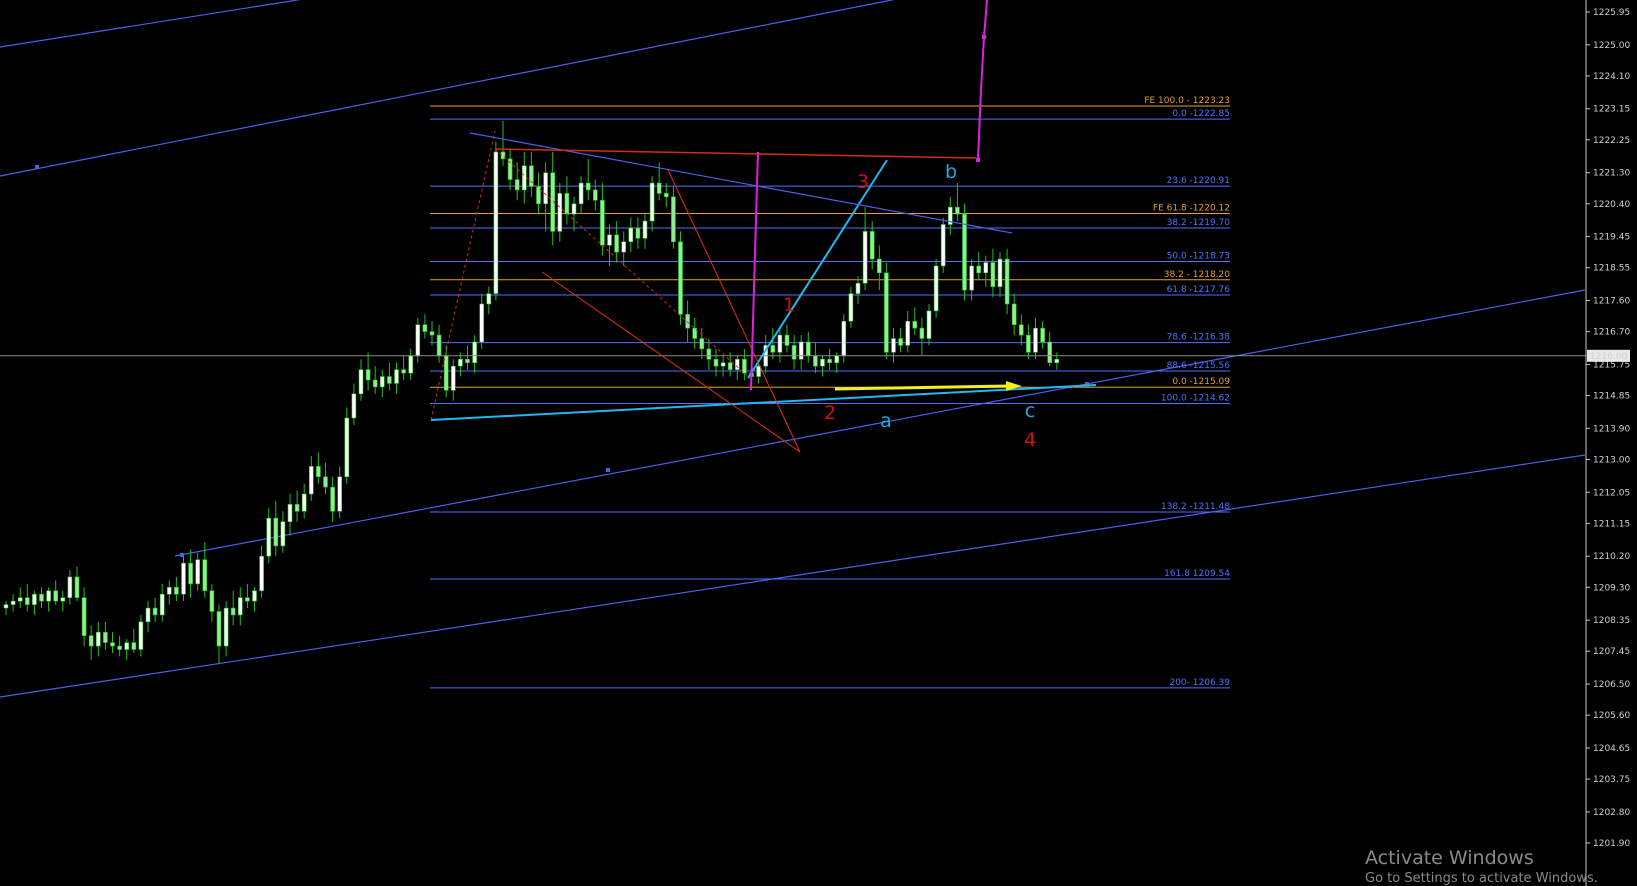  Describe the element at coordinates (830, 413) in the screenshot. I see `wave-label: 2` at that location.